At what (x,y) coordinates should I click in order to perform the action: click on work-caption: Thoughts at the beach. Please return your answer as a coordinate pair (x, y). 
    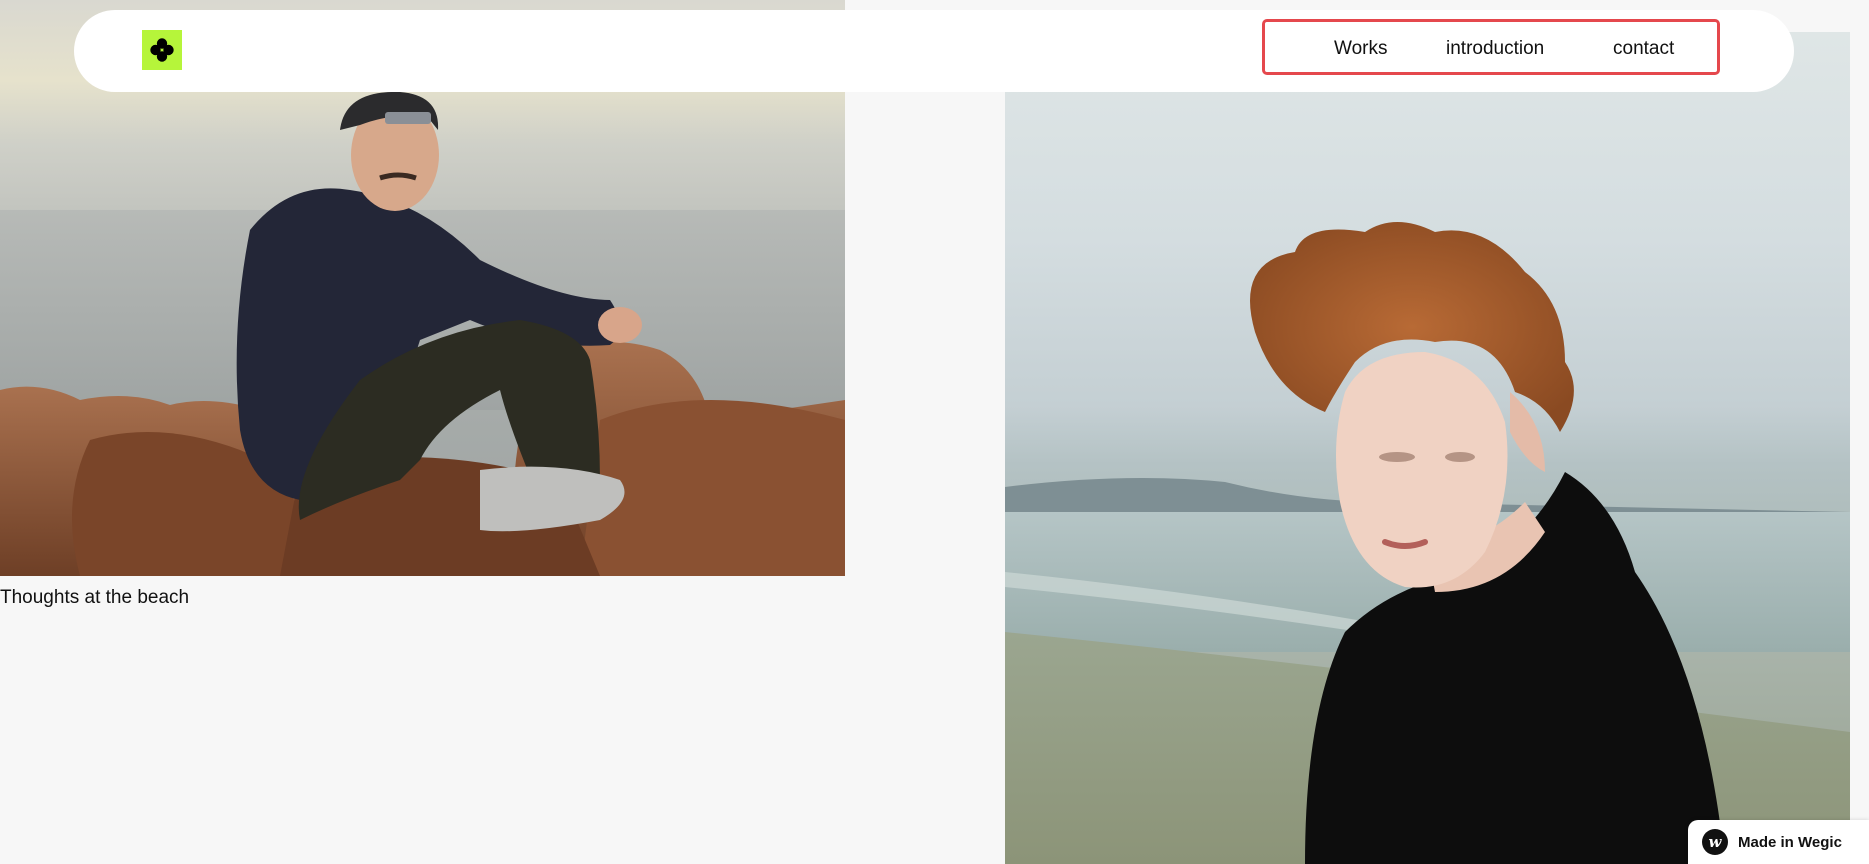
    Looking at the image, I should click on (94, 598).